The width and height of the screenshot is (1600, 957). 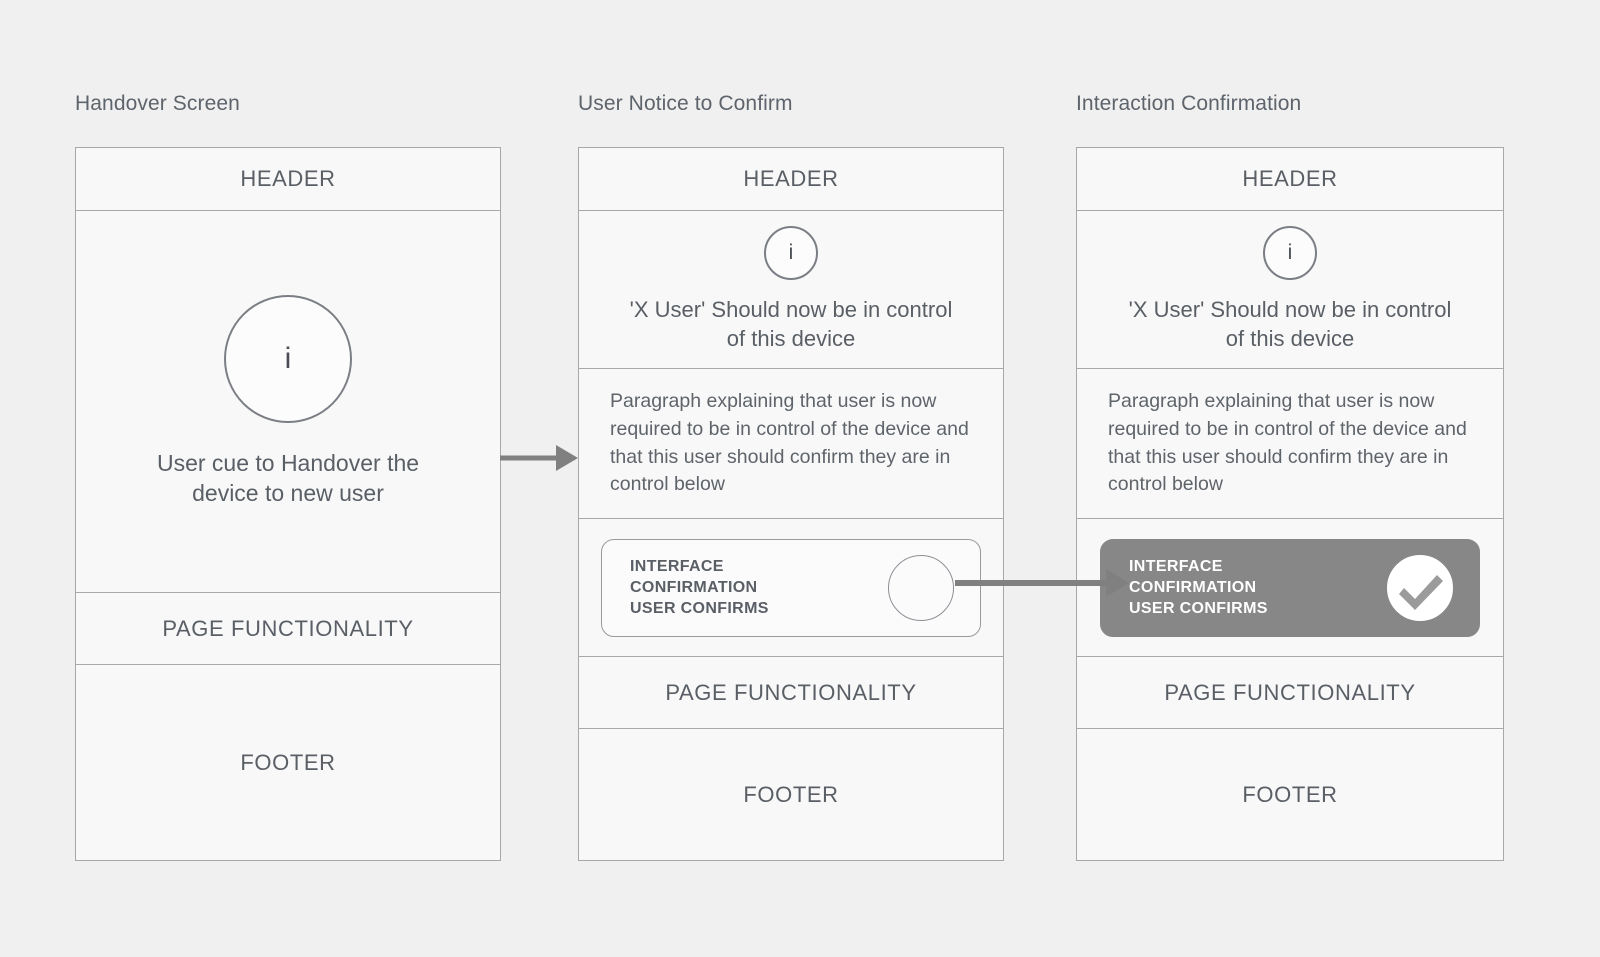 What do you see at coordinates (288, 762) in the screenshot?
I see `screen1-footer-band: FOOTER` at bounding box center [288, 762].